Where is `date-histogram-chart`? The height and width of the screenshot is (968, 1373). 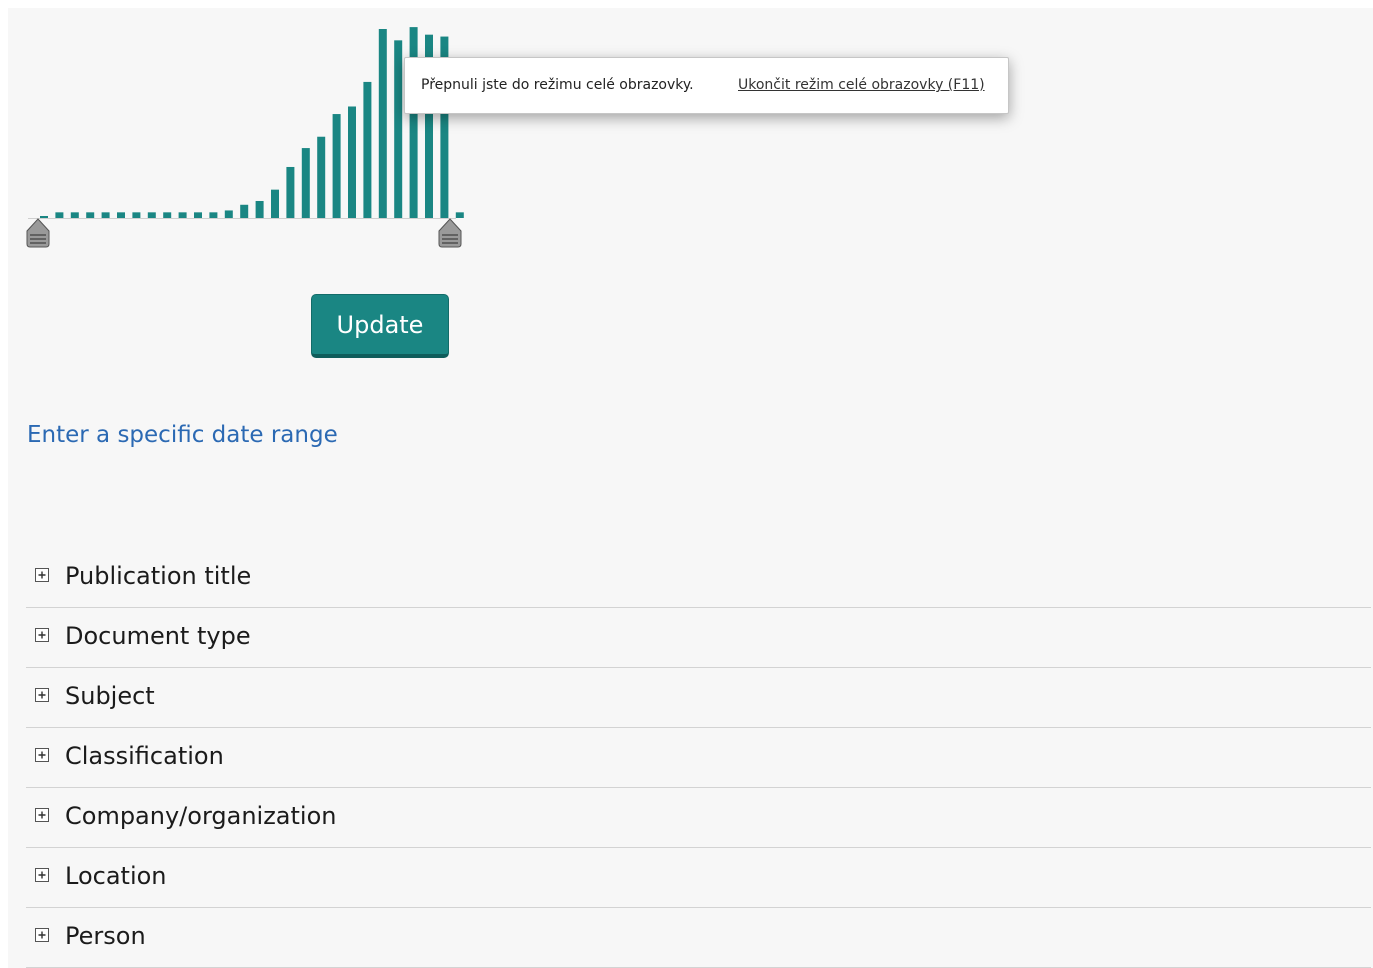
date-histogram-chart is located at coordinates (245, 137).